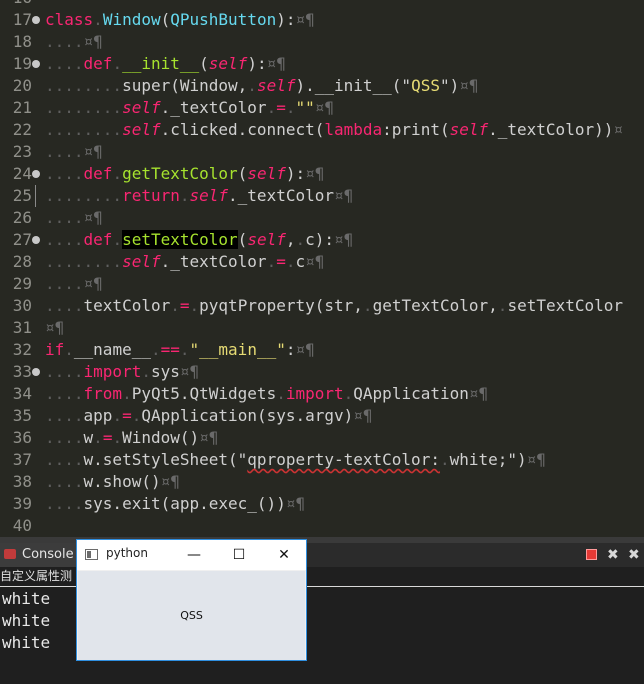  I want to click on code-line: 32 if.__name__.==."__main__":¤¶, so click(322, 350).